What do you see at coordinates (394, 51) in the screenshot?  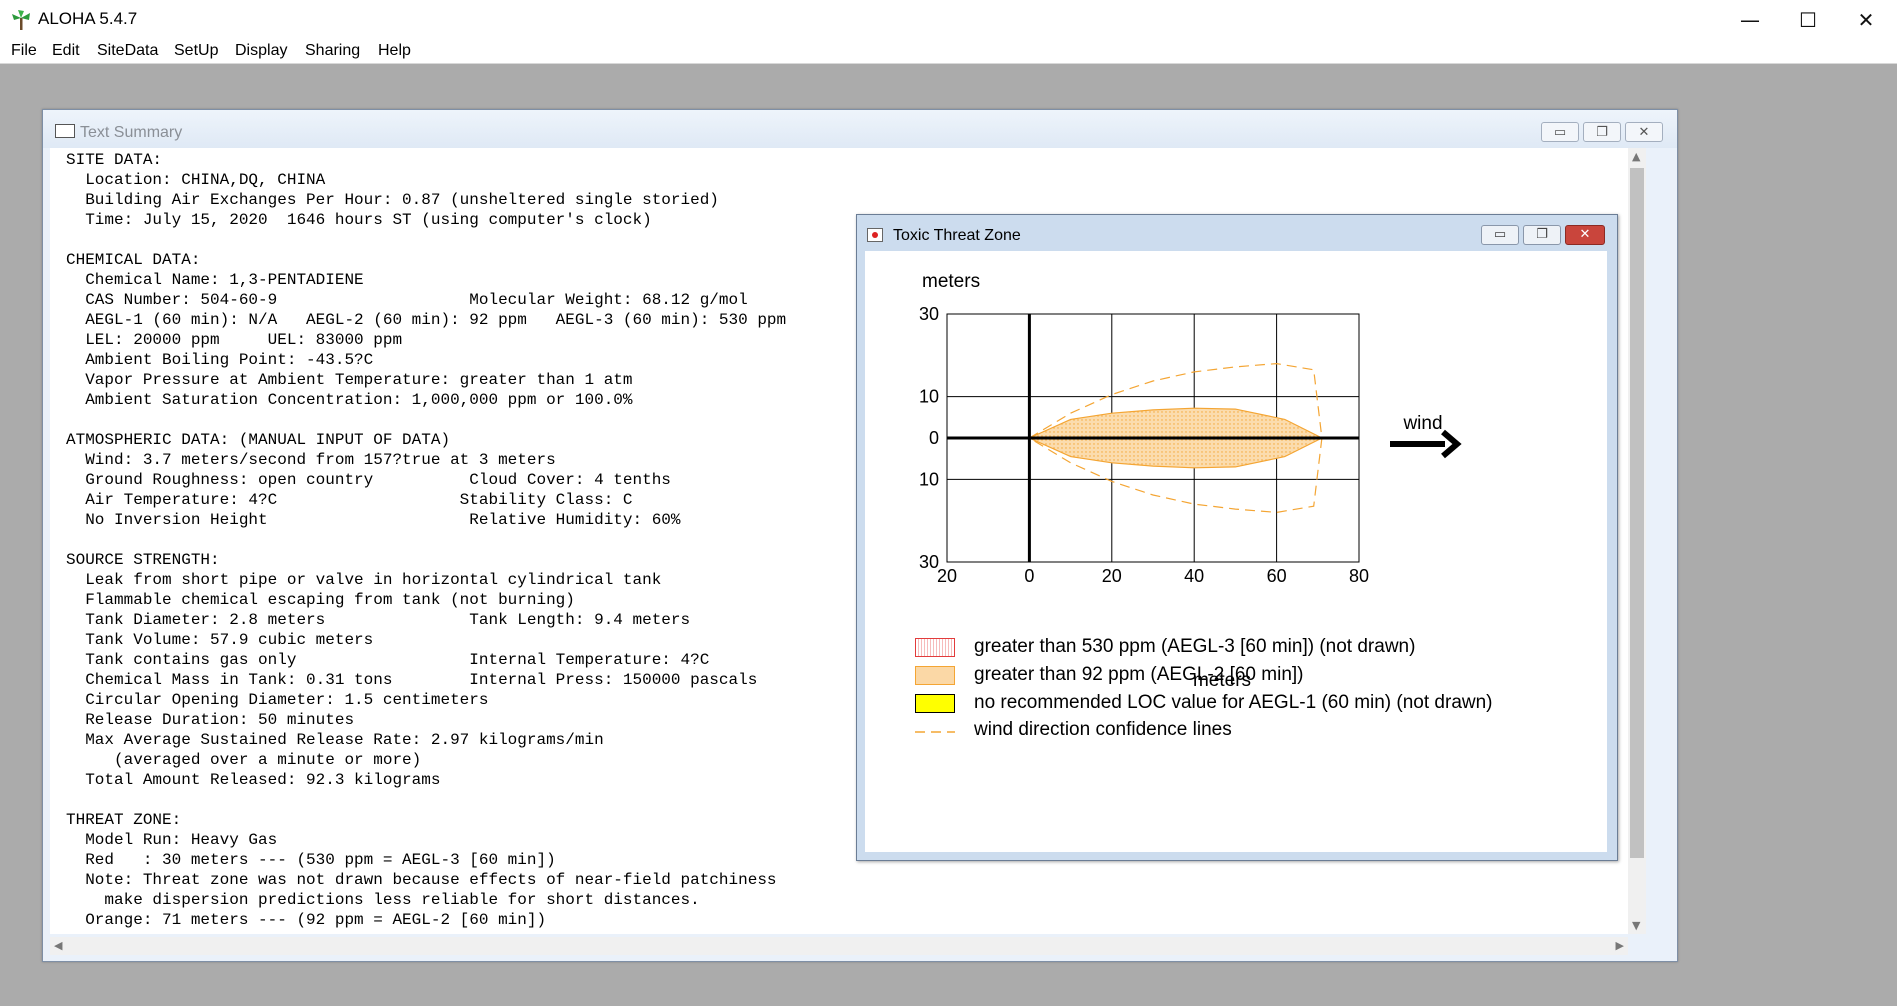 I see `menu-help: Help` at bounding box center [394, 51].